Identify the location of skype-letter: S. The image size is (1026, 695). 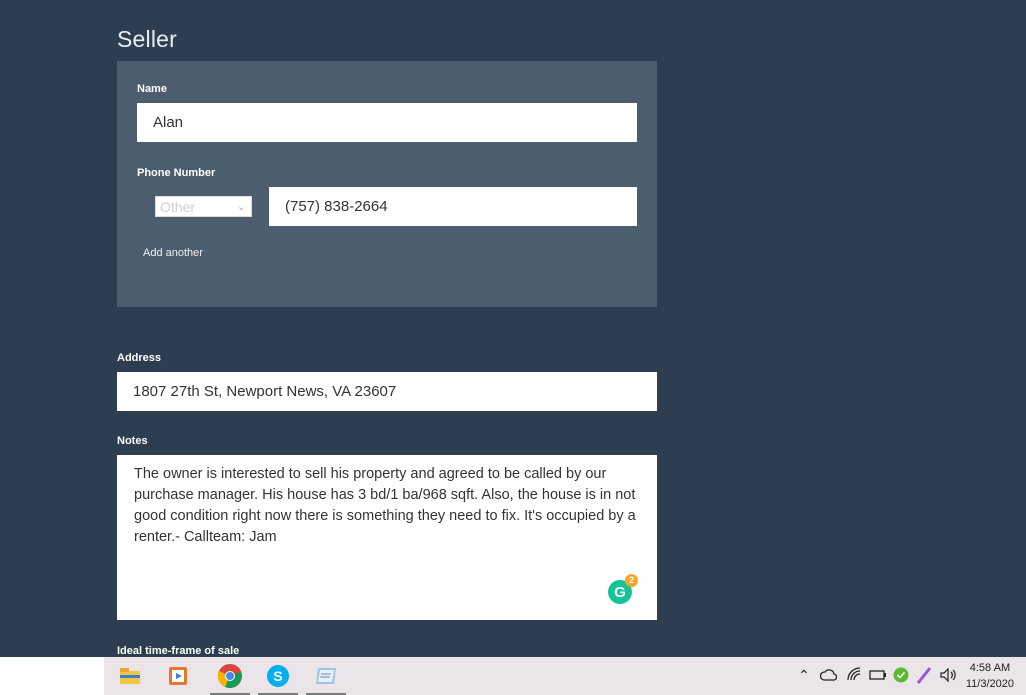
(278, 676).